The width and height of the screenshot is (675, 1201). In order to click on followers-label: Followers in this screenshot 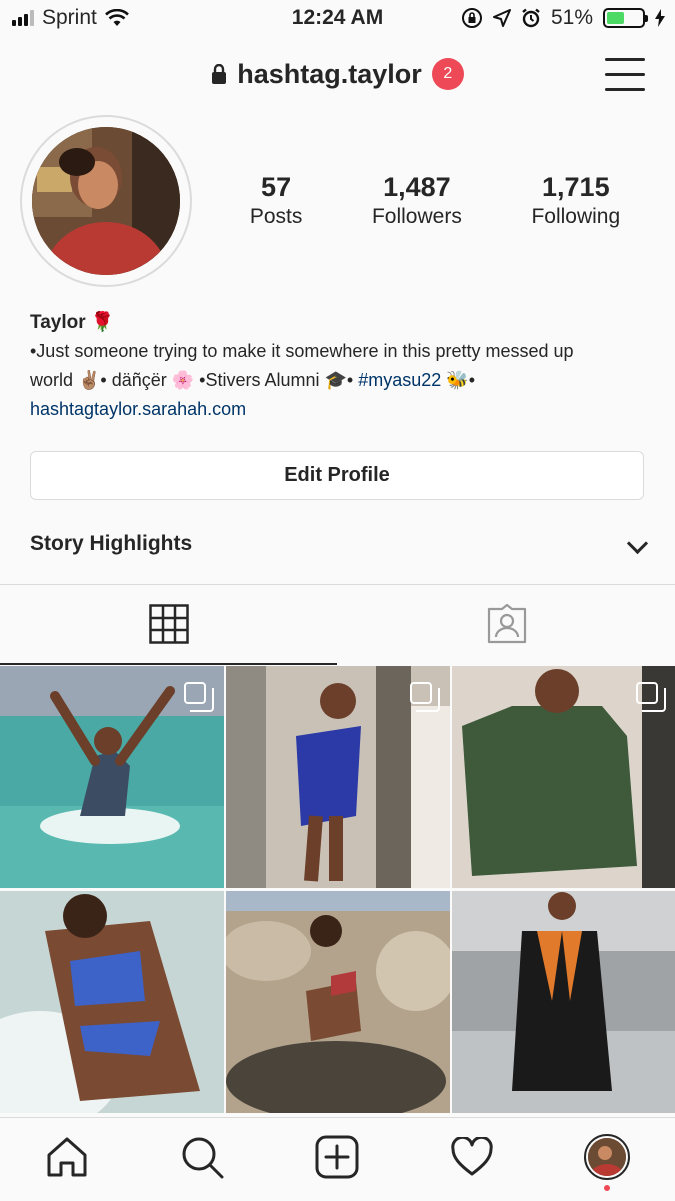, I will do `click(416, 216)`.